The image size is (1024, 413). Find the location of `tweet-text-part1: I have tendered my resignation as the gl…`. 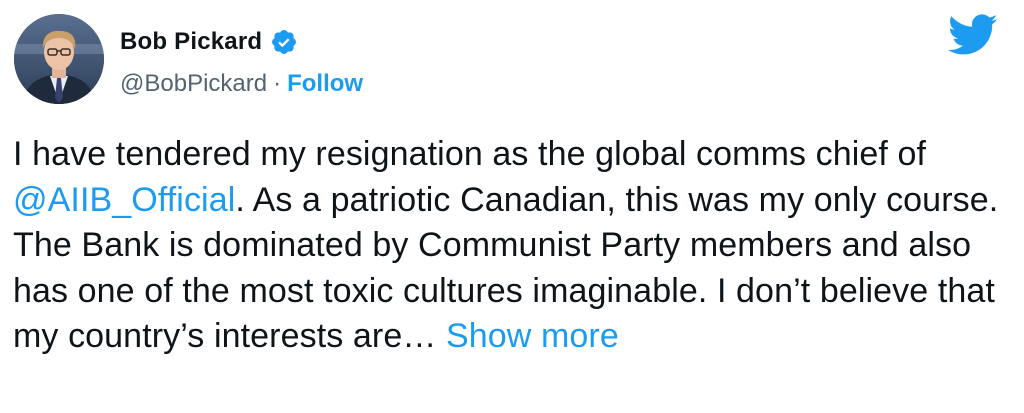

tweet-text-part1: I have tendered my resignation as the gl… is located at coordinates (470, 154).